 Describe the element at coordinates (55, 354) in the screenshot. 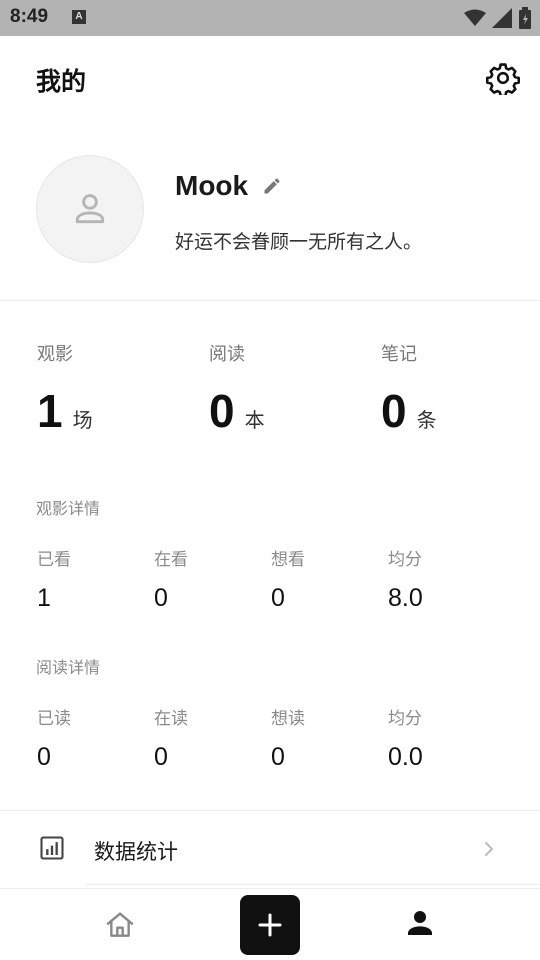

I see `stat-label: 观影` at that location.